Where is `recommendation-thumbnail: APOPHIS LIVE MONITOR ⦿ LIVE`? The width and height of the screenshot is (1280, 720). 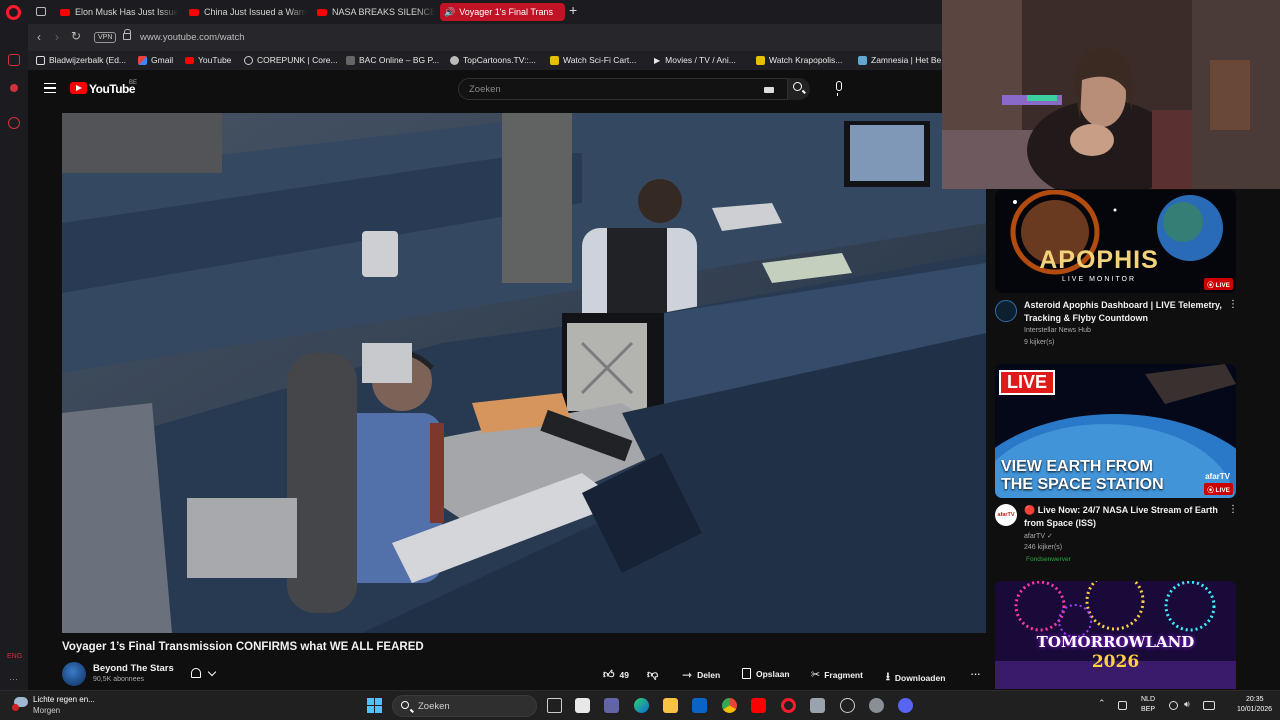 recommendation-thumbnail: APOPHIS LIVE MONITOR ⦿ LIVE is located at coordinates (1115, 241).